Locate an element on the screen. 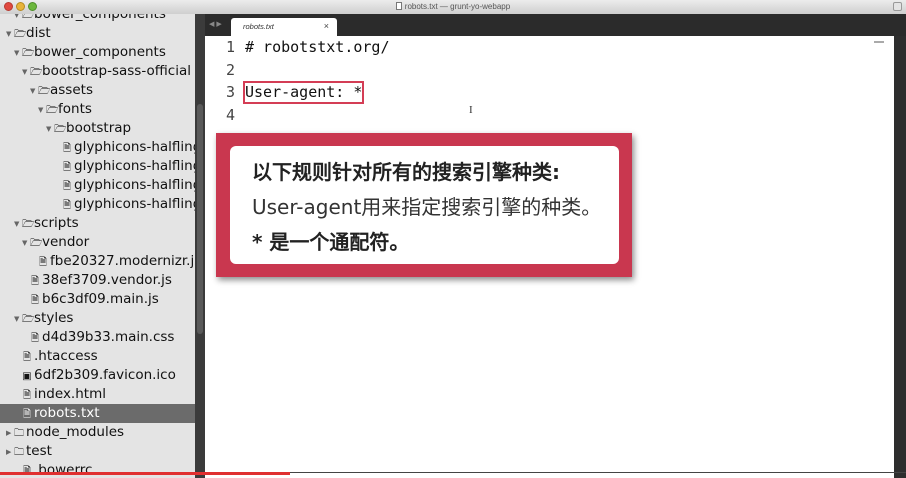 Image resolution: width=906 pixels, height=478 pixels. sidebar-item: 🗎 fbe20327.modernizr.js is located at coordinates (97, 261).